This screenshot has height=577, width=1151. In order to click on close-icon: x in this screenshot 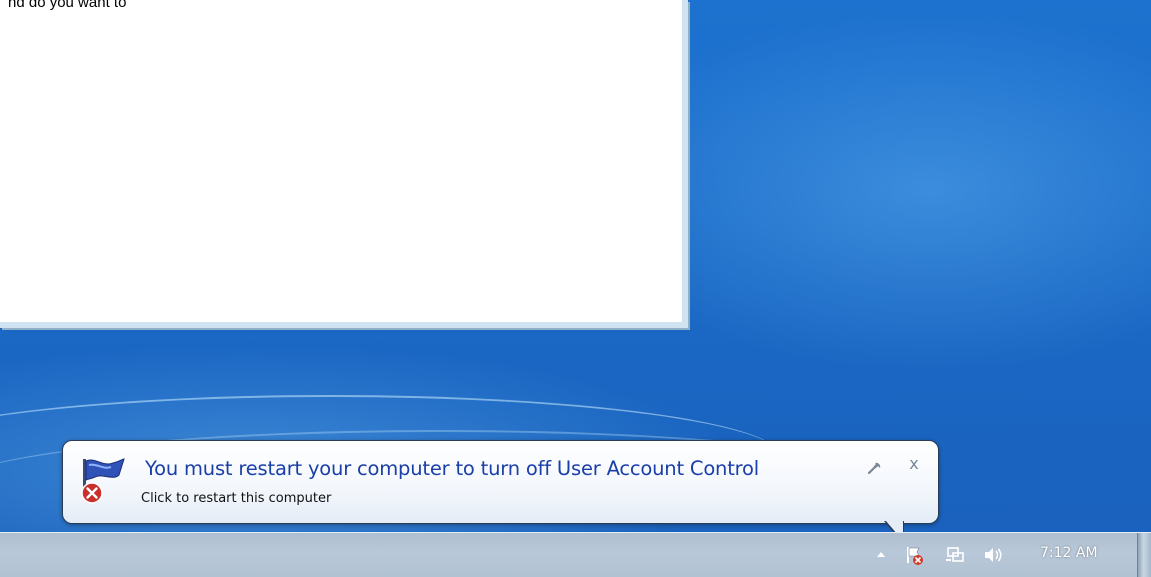, I will do `click(914, 464)`.